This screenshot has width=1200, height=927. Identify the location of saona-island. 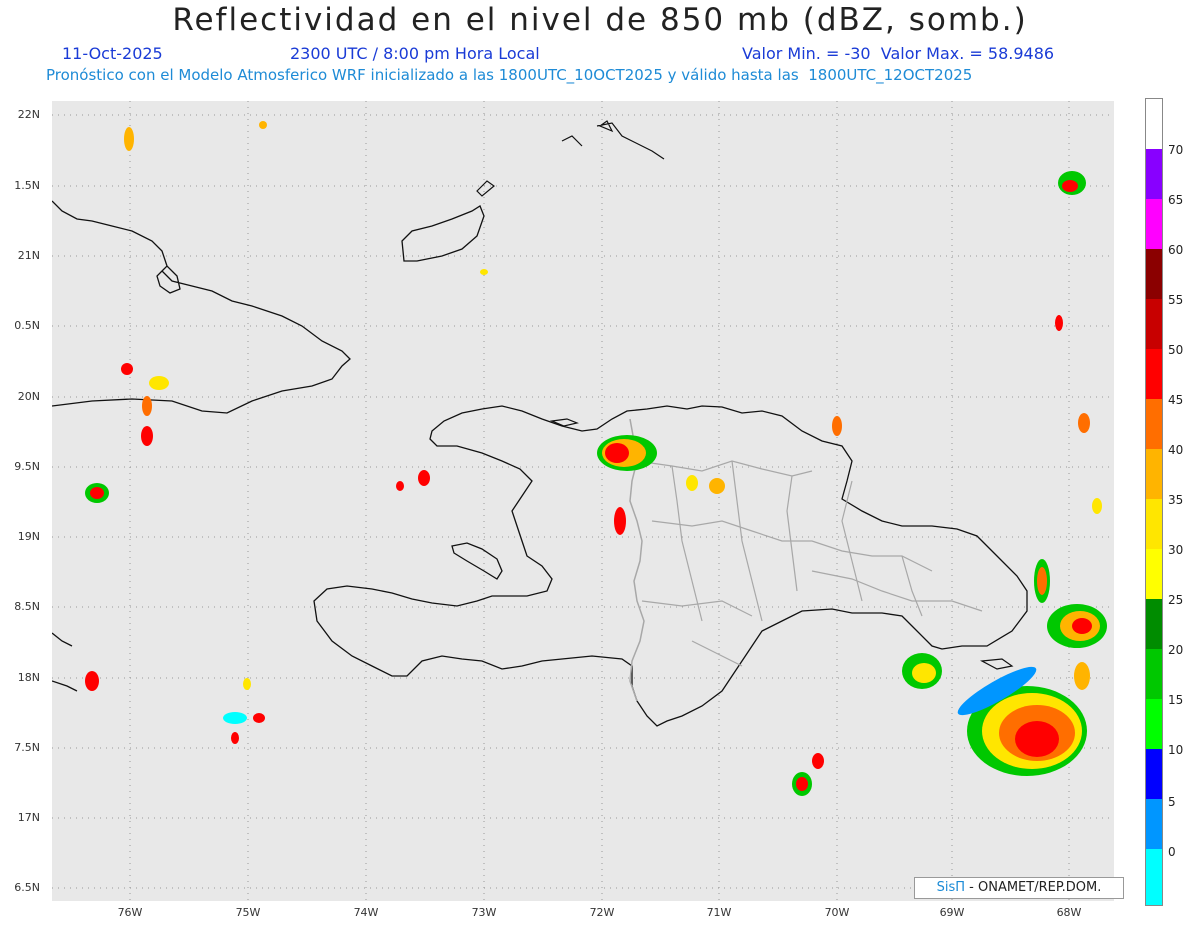
(996, 664).